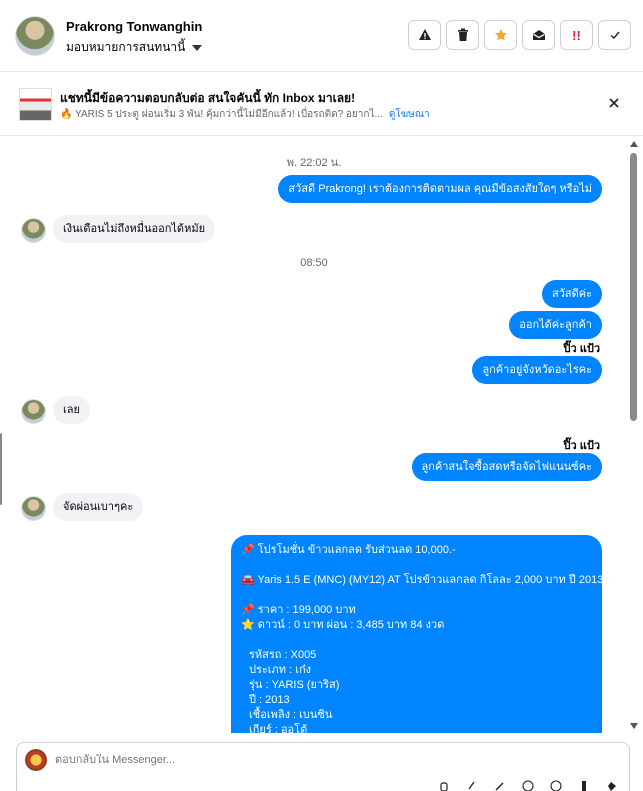 Image resolution: width=643 pixels, height=791 pixels. I want to click on scroll-up-arrow-icon, so click(634, 144).